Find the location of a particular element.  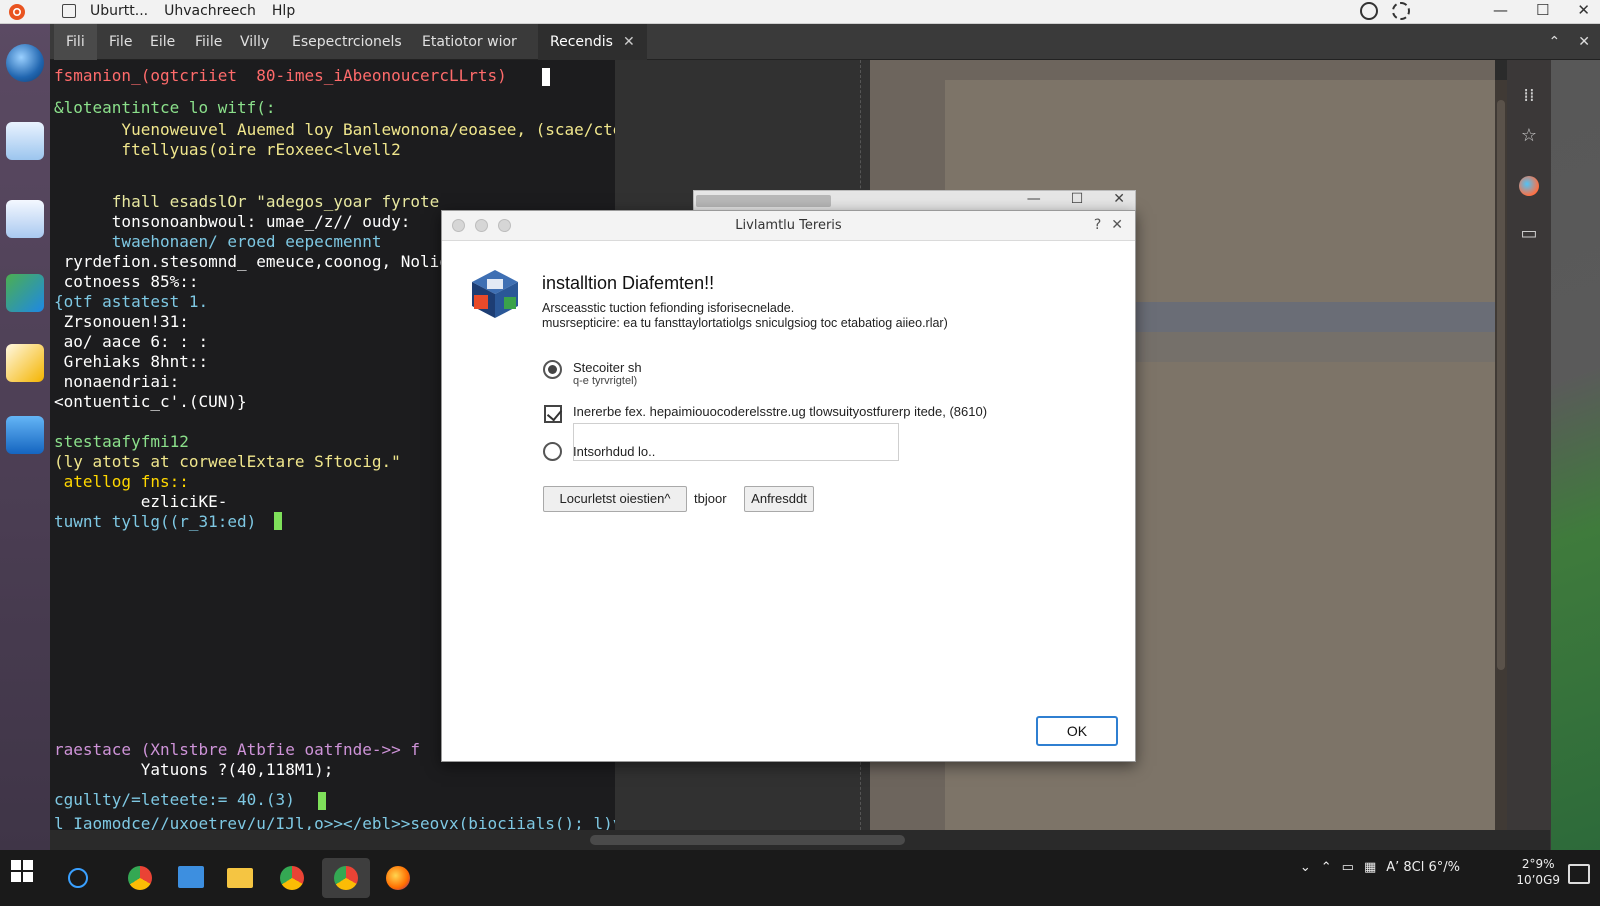

terminal-line: tuwnt tyllg((r_31:ed) is located at coordinates (155, 521).